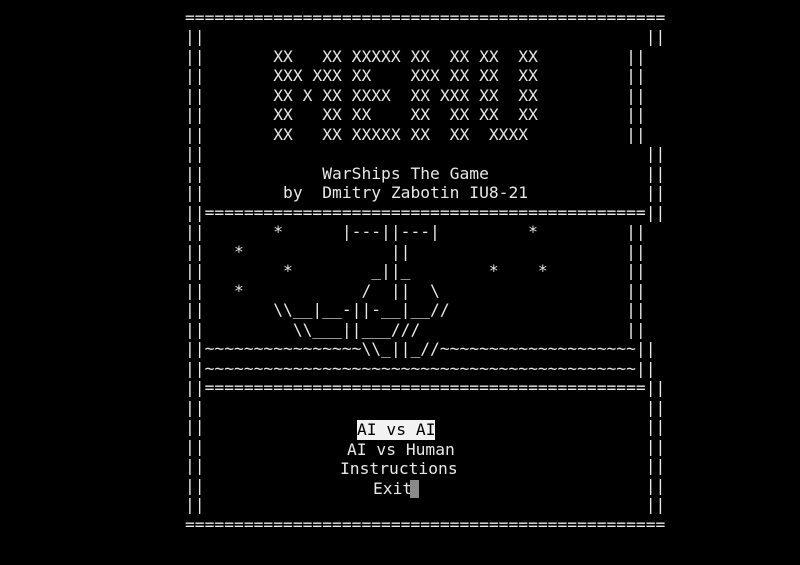 This screenshot has height=565, width=800. I want to click on logo-line-3: || XX X XX XXXX XX XXX XX XX ||, so click(415, 95).